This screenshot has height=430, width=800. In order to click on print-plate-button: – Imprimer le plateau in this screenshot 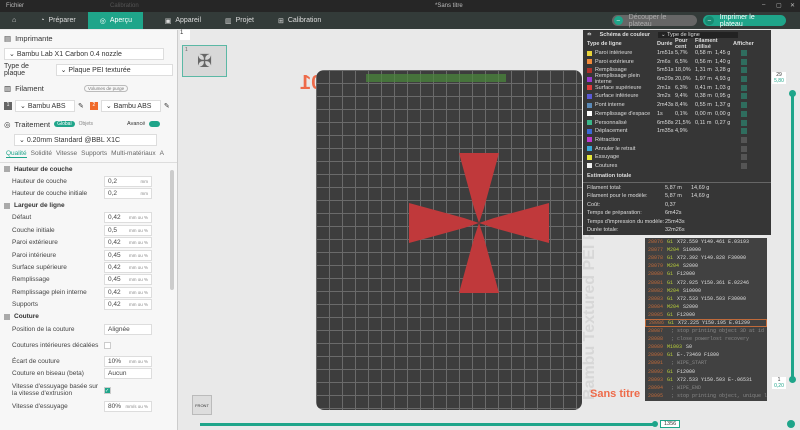, I will do `click(744, 20)`.